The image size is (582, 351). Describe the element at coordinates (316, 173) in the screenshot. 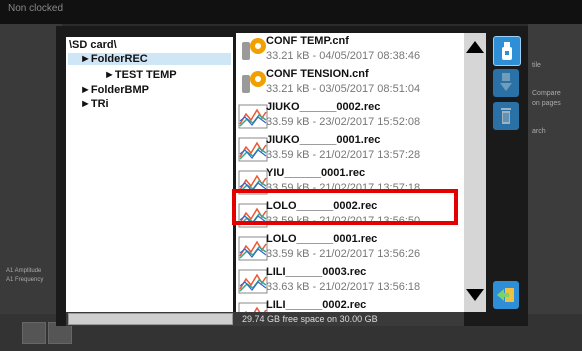

I see `file-name: YIU______0001.rec` at that location.